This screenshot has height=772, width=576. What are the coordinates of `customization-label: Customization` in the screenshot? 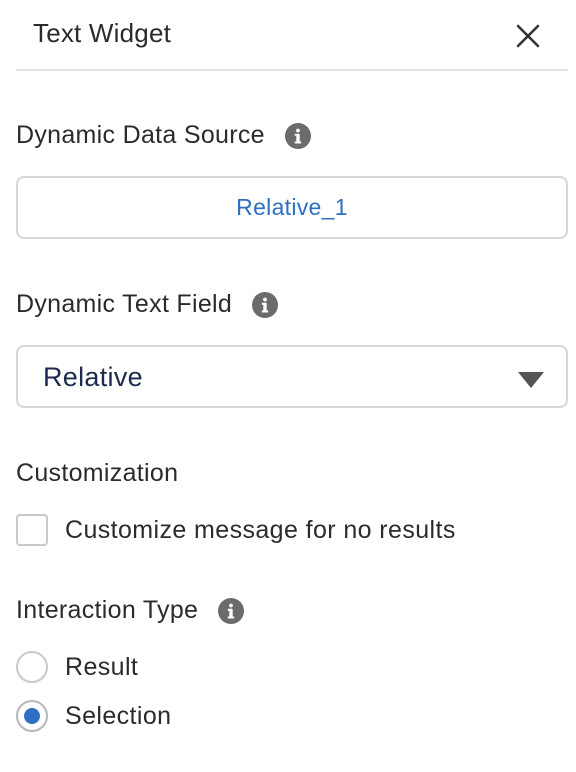 It's located at (97, 473).